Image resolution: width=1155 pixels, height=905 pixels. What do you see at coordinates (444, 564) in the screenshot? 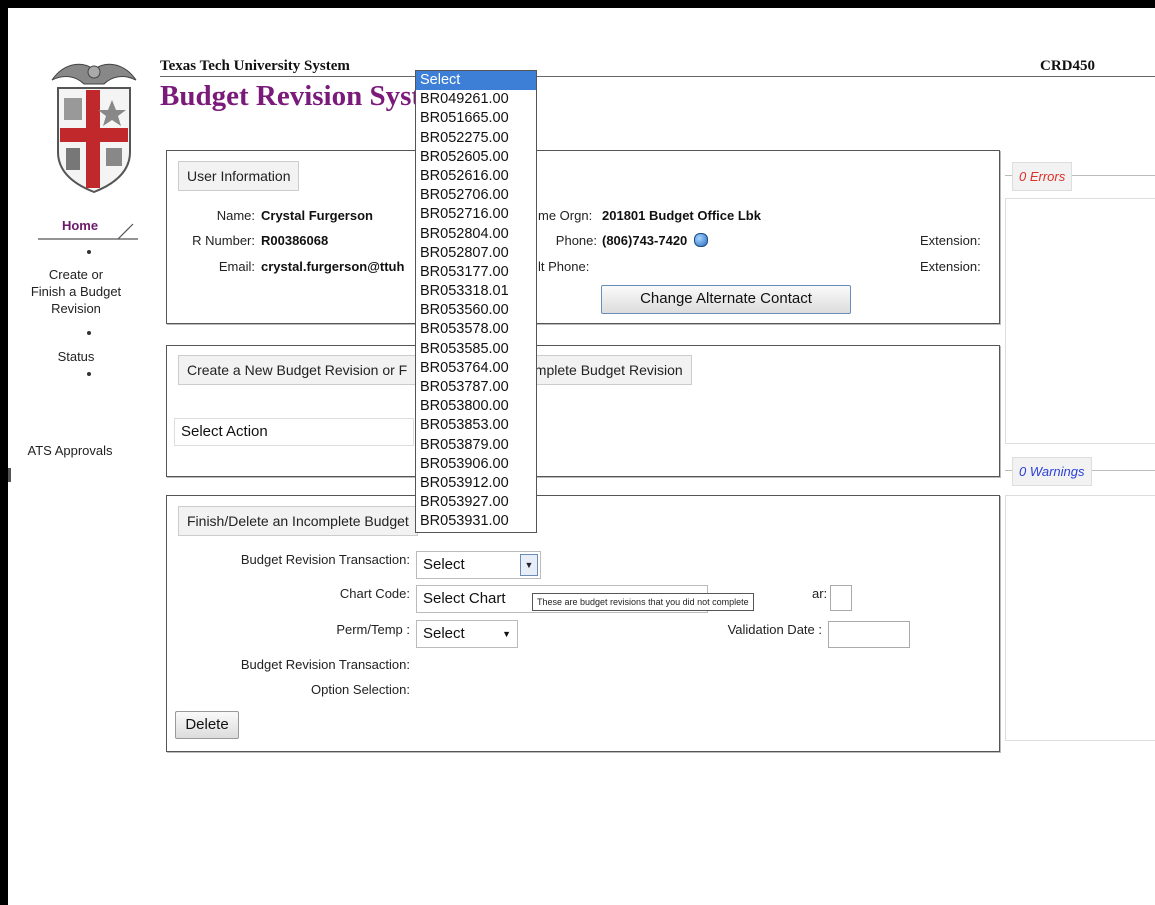
I see `budget-revision-transaction-value: Select` at bounding box center [444, 564].